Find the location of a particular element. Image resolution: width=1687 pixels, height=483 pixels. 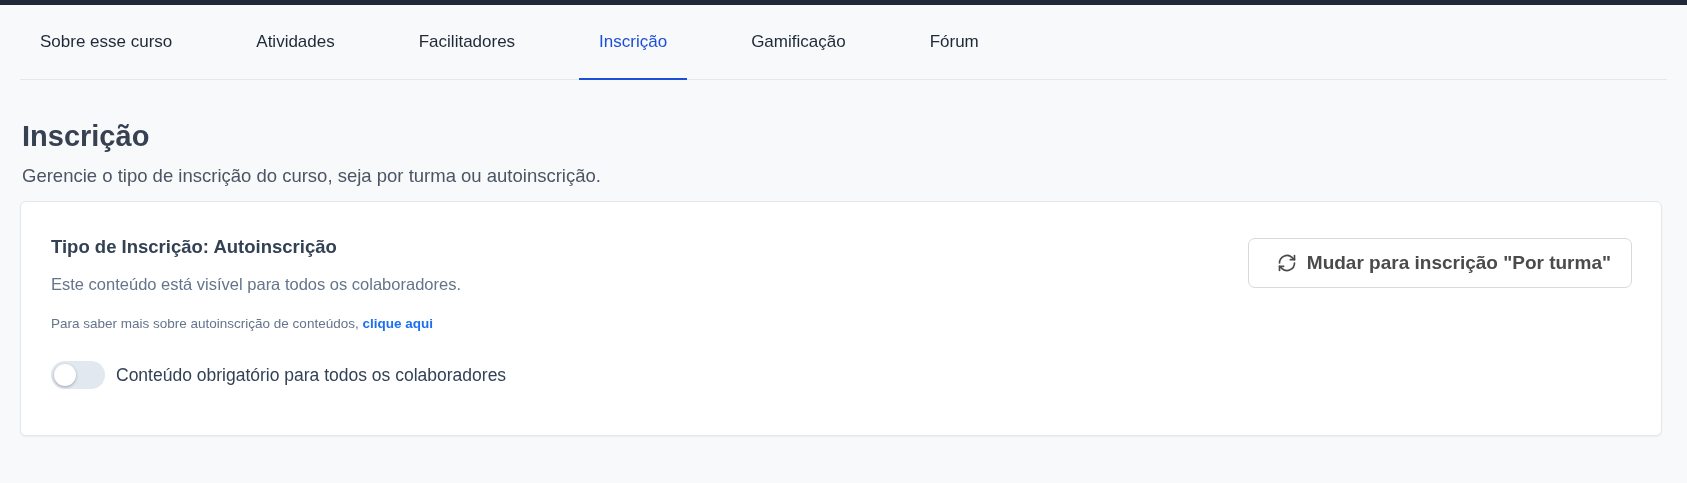

help-link: clique aqui is located at coordinates (397, 323).